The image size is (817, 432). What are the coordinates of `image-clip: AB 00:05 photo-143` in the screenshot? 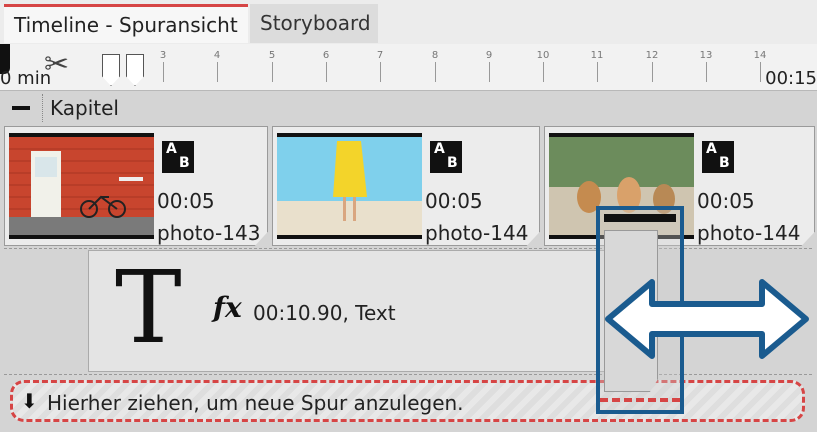 It's located at (136, 186).